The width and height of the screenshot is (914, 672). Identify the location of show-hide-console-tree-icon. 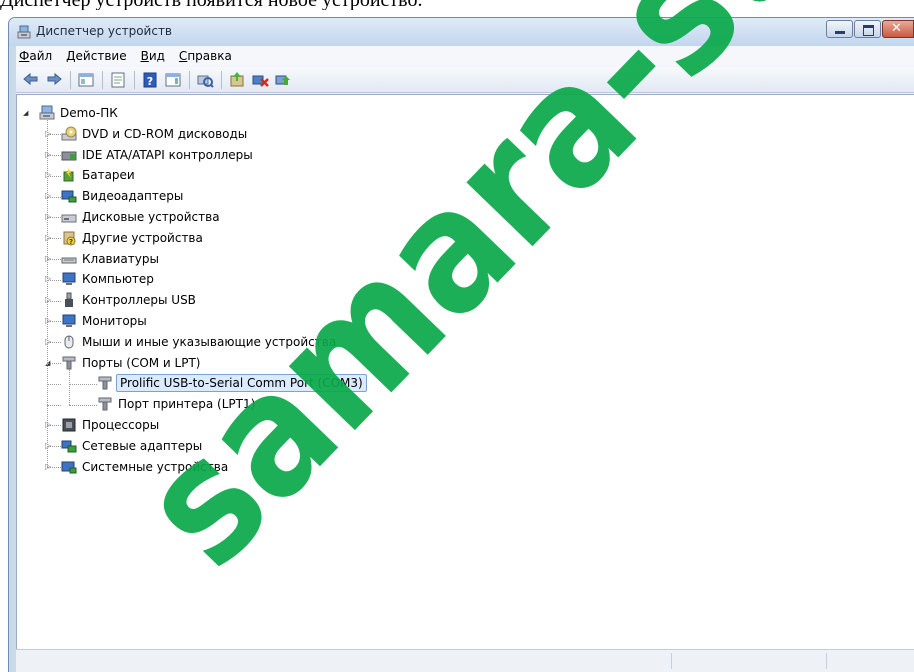
(86, 79).